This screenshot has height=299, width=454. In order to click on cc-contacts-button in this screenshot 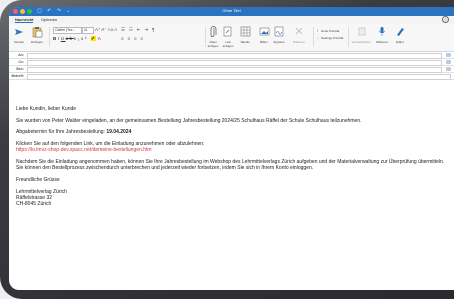, I will do `click(448, 61)`.